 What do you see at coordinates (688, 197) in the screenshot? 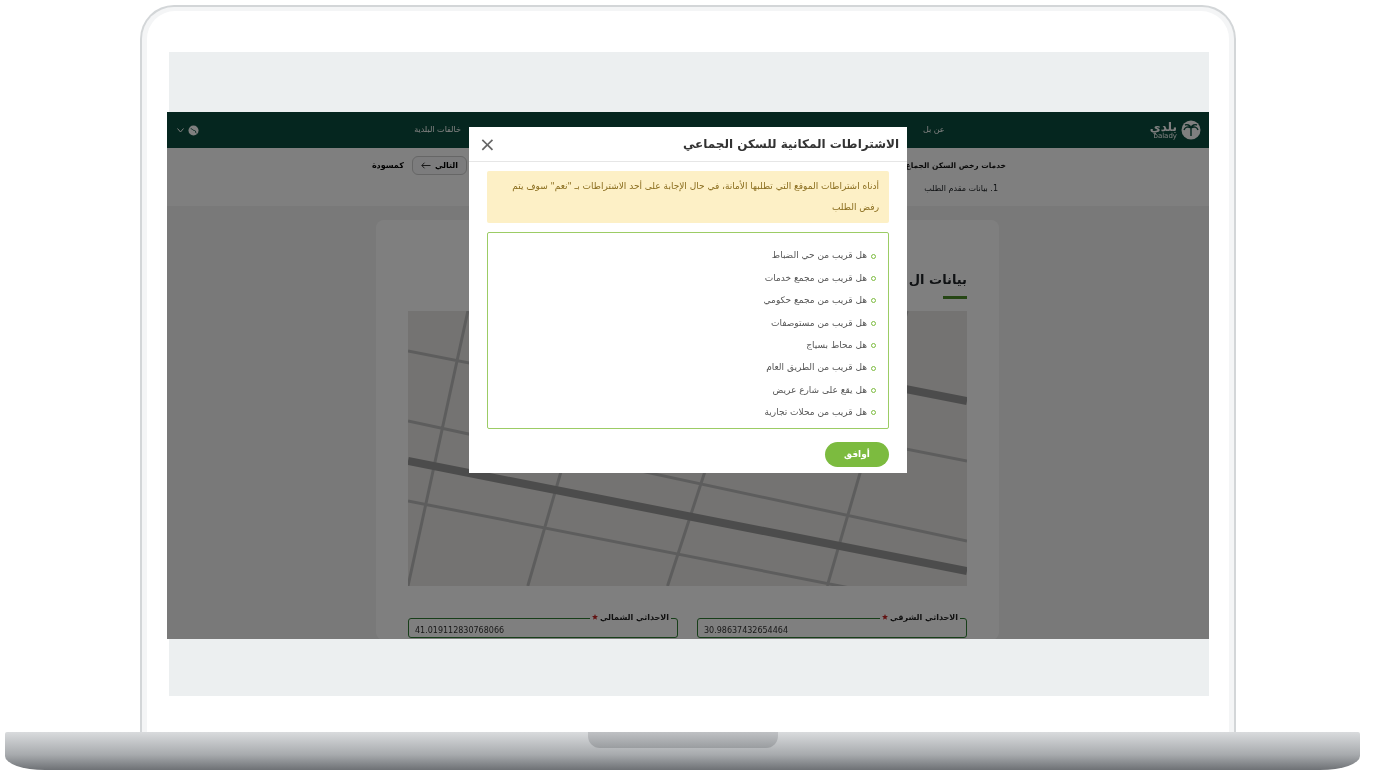
I see `warning-alert: أدناه اشتراطات الموقع التي تطلبها الأمانة، في حال الإجابة على أحد الاشتراطات بـ "نعم" سوف يتم رفض الطلب` at bounding box center [688, 197].